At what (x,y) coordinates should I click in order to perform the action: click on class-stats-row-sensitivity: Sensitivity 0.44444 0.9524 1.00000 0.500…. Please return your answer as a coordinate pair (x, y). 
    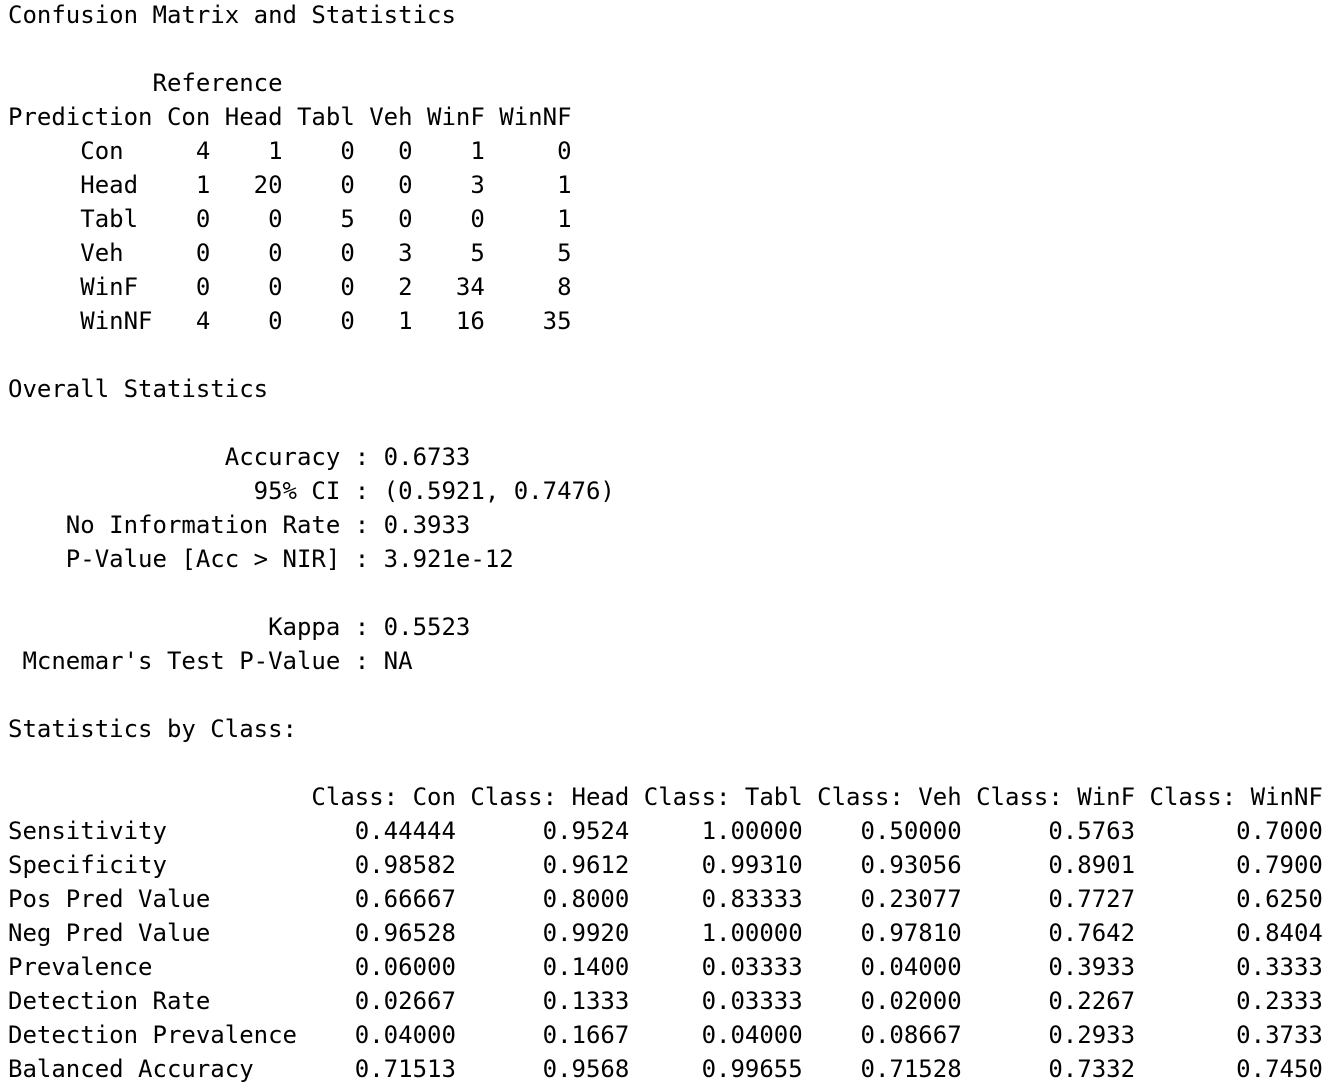
    Looking at the image, I should click on (665, 831).